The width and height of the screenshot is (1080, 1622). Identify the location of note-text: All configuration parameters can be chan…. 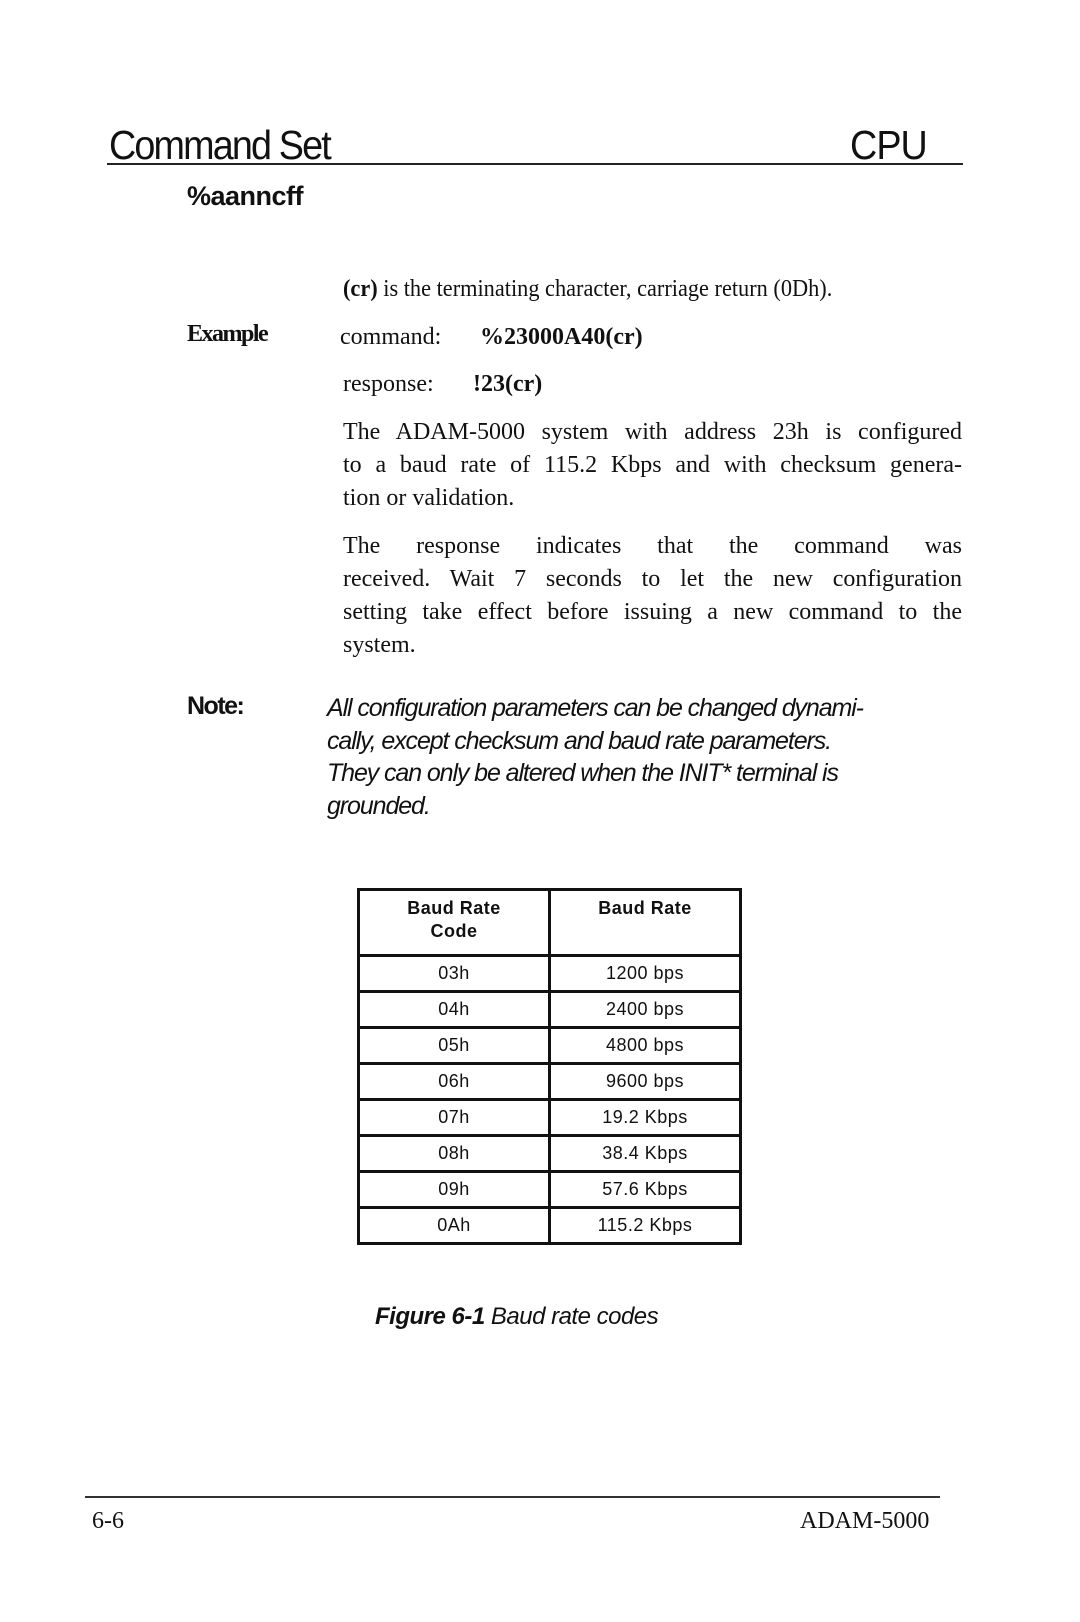
(647, 757).